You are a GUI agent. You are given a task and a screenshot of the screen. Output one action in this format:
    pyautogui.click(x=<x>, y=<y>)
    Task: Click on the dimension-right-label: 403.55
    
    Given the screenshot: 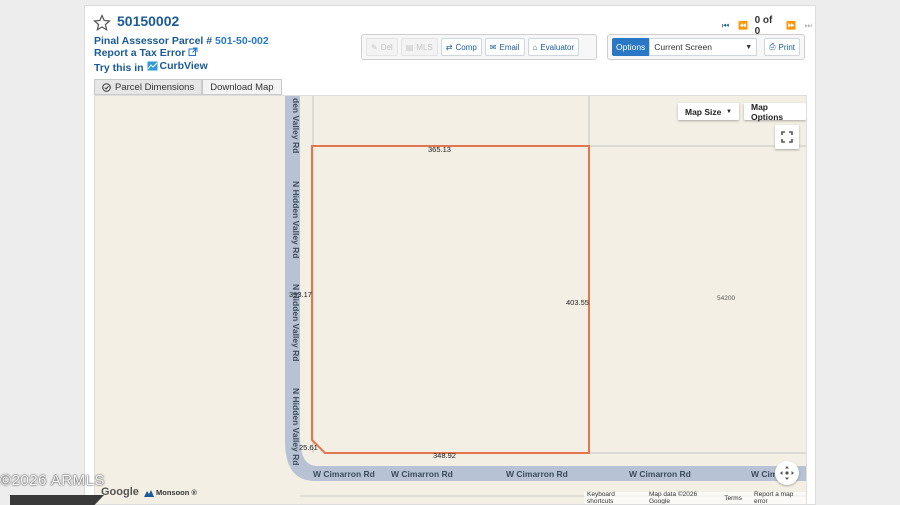 What is the action you would take?
    pyautogui.click(x=577, y=302)
    